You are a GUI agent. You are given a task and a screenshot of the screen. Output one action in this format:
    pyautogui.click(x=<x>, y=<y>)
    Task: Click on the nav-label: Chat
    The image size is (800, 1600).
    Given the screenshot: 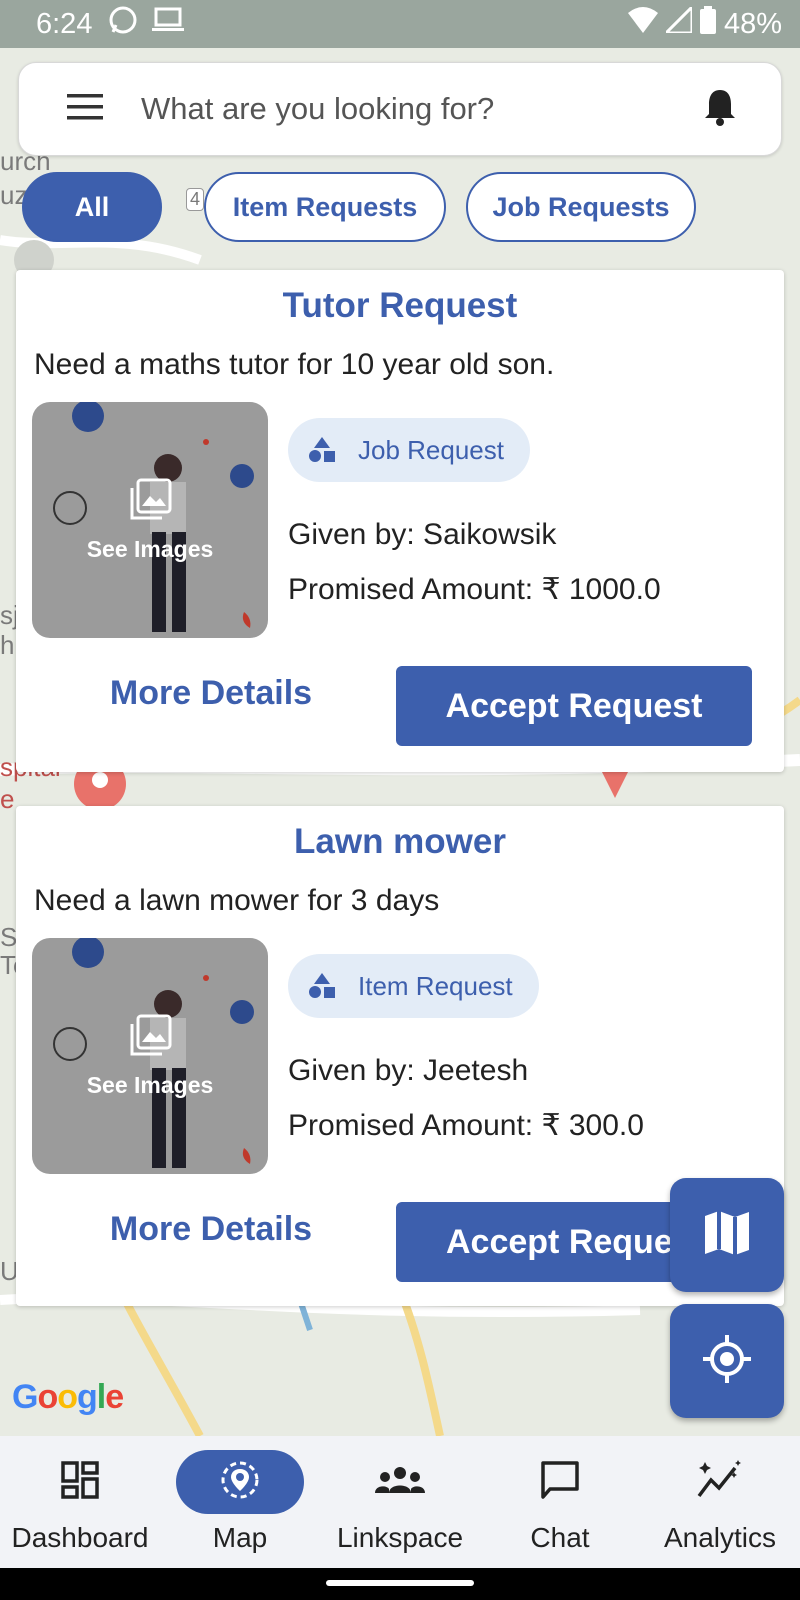 What is the action you would take?
    pyautogui.click(x=560, y=1537)
    